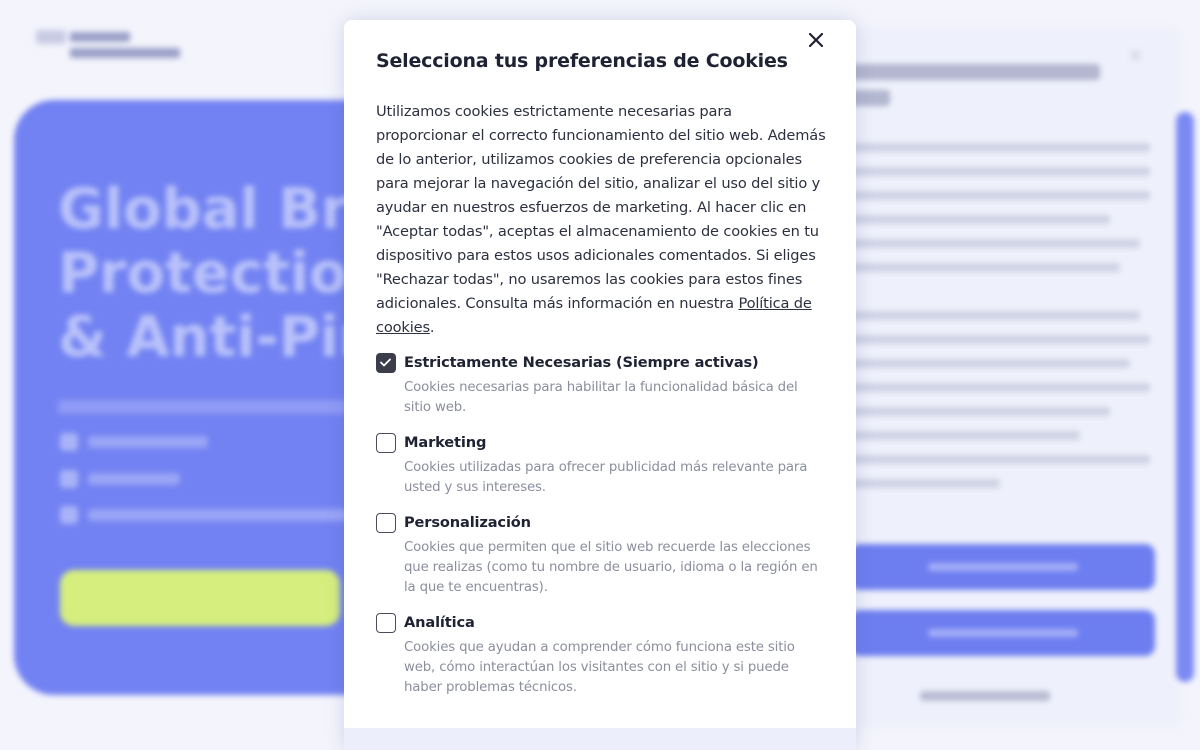 The width and height of the screenshot is (1200, 750). Describe the element at coordinates (467, 522) in the screenshot. I see `option-title: Personalización` at that location.